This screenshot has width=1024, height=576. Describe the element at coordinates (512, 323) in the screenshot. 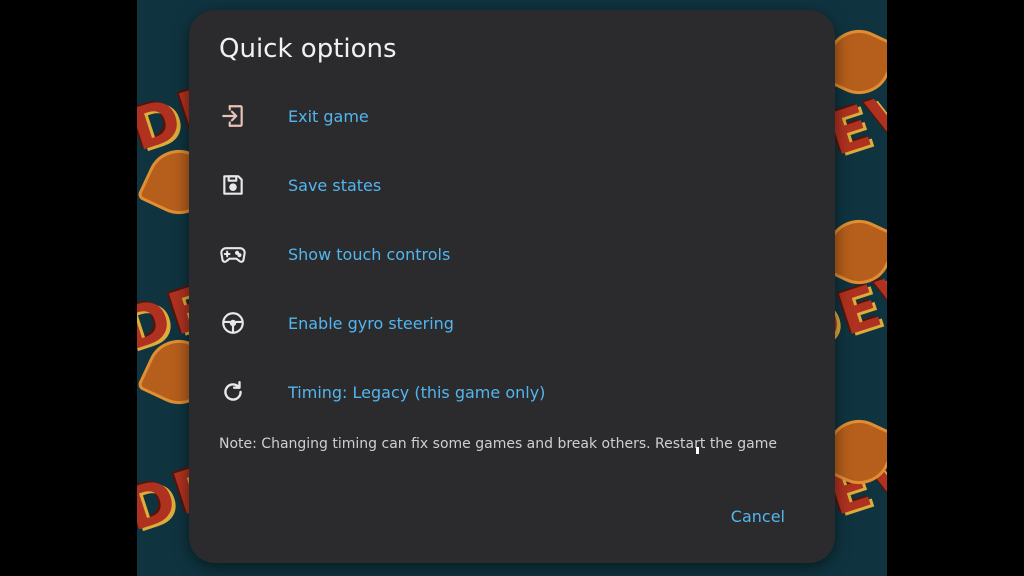

I see `enable-gyro-steering-option: Enable gyro steering` at that location.